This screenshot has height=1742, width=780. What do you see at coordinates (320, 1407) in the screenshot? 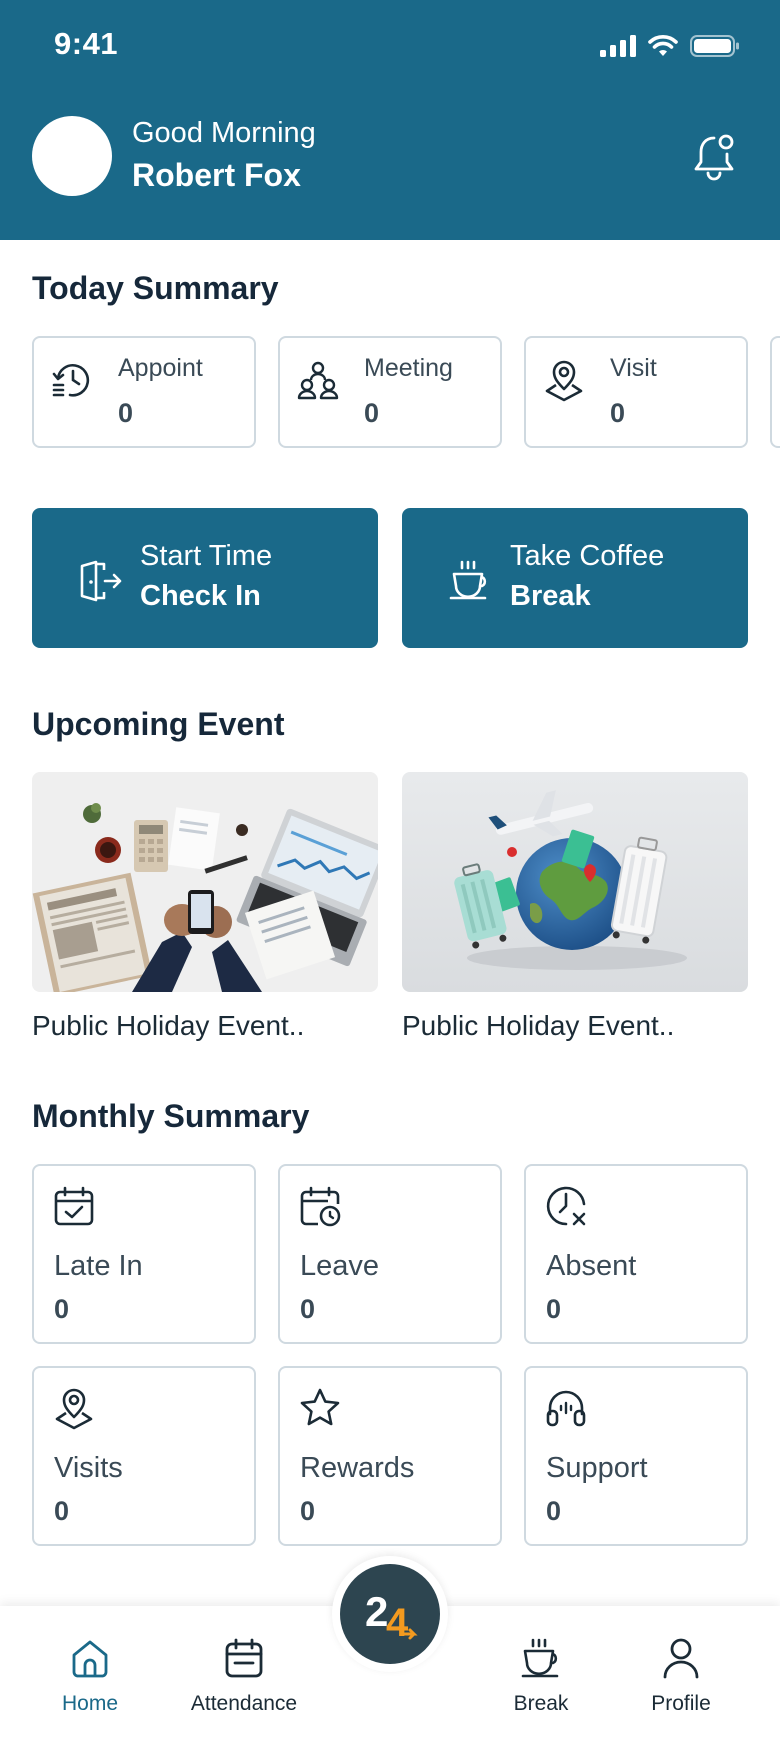
I see `star-icon` at bounding box center [320, 1407].